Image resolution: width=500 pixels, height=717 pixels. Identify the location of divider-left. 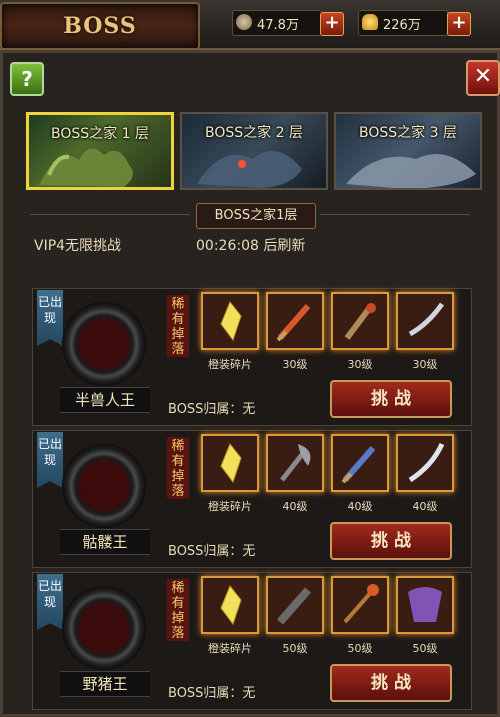
(110, 214).